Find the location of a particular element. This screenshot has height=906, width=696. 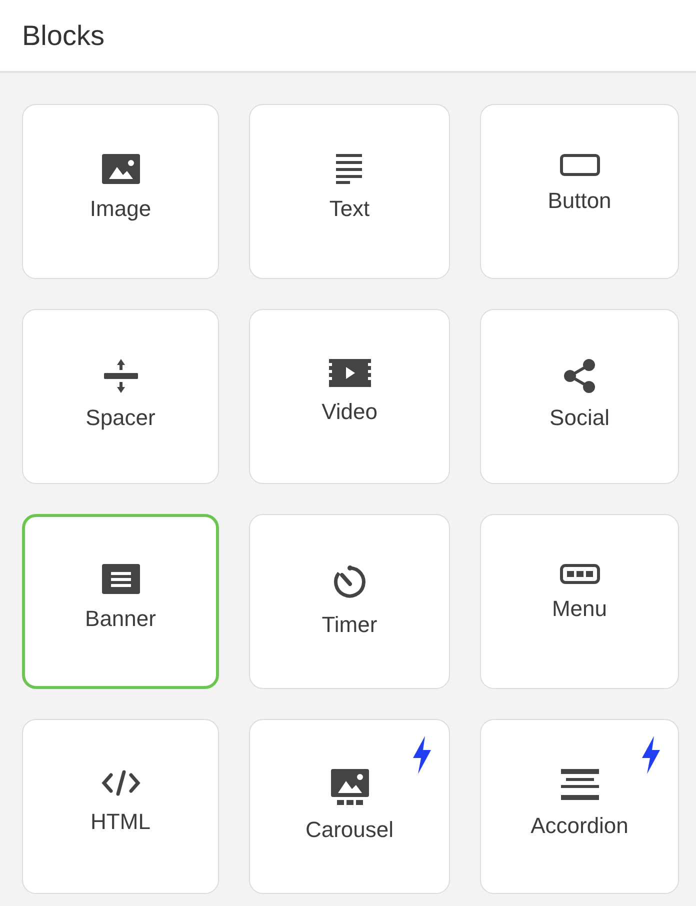

block-tile: HTML is located at coordinates (120, 806).